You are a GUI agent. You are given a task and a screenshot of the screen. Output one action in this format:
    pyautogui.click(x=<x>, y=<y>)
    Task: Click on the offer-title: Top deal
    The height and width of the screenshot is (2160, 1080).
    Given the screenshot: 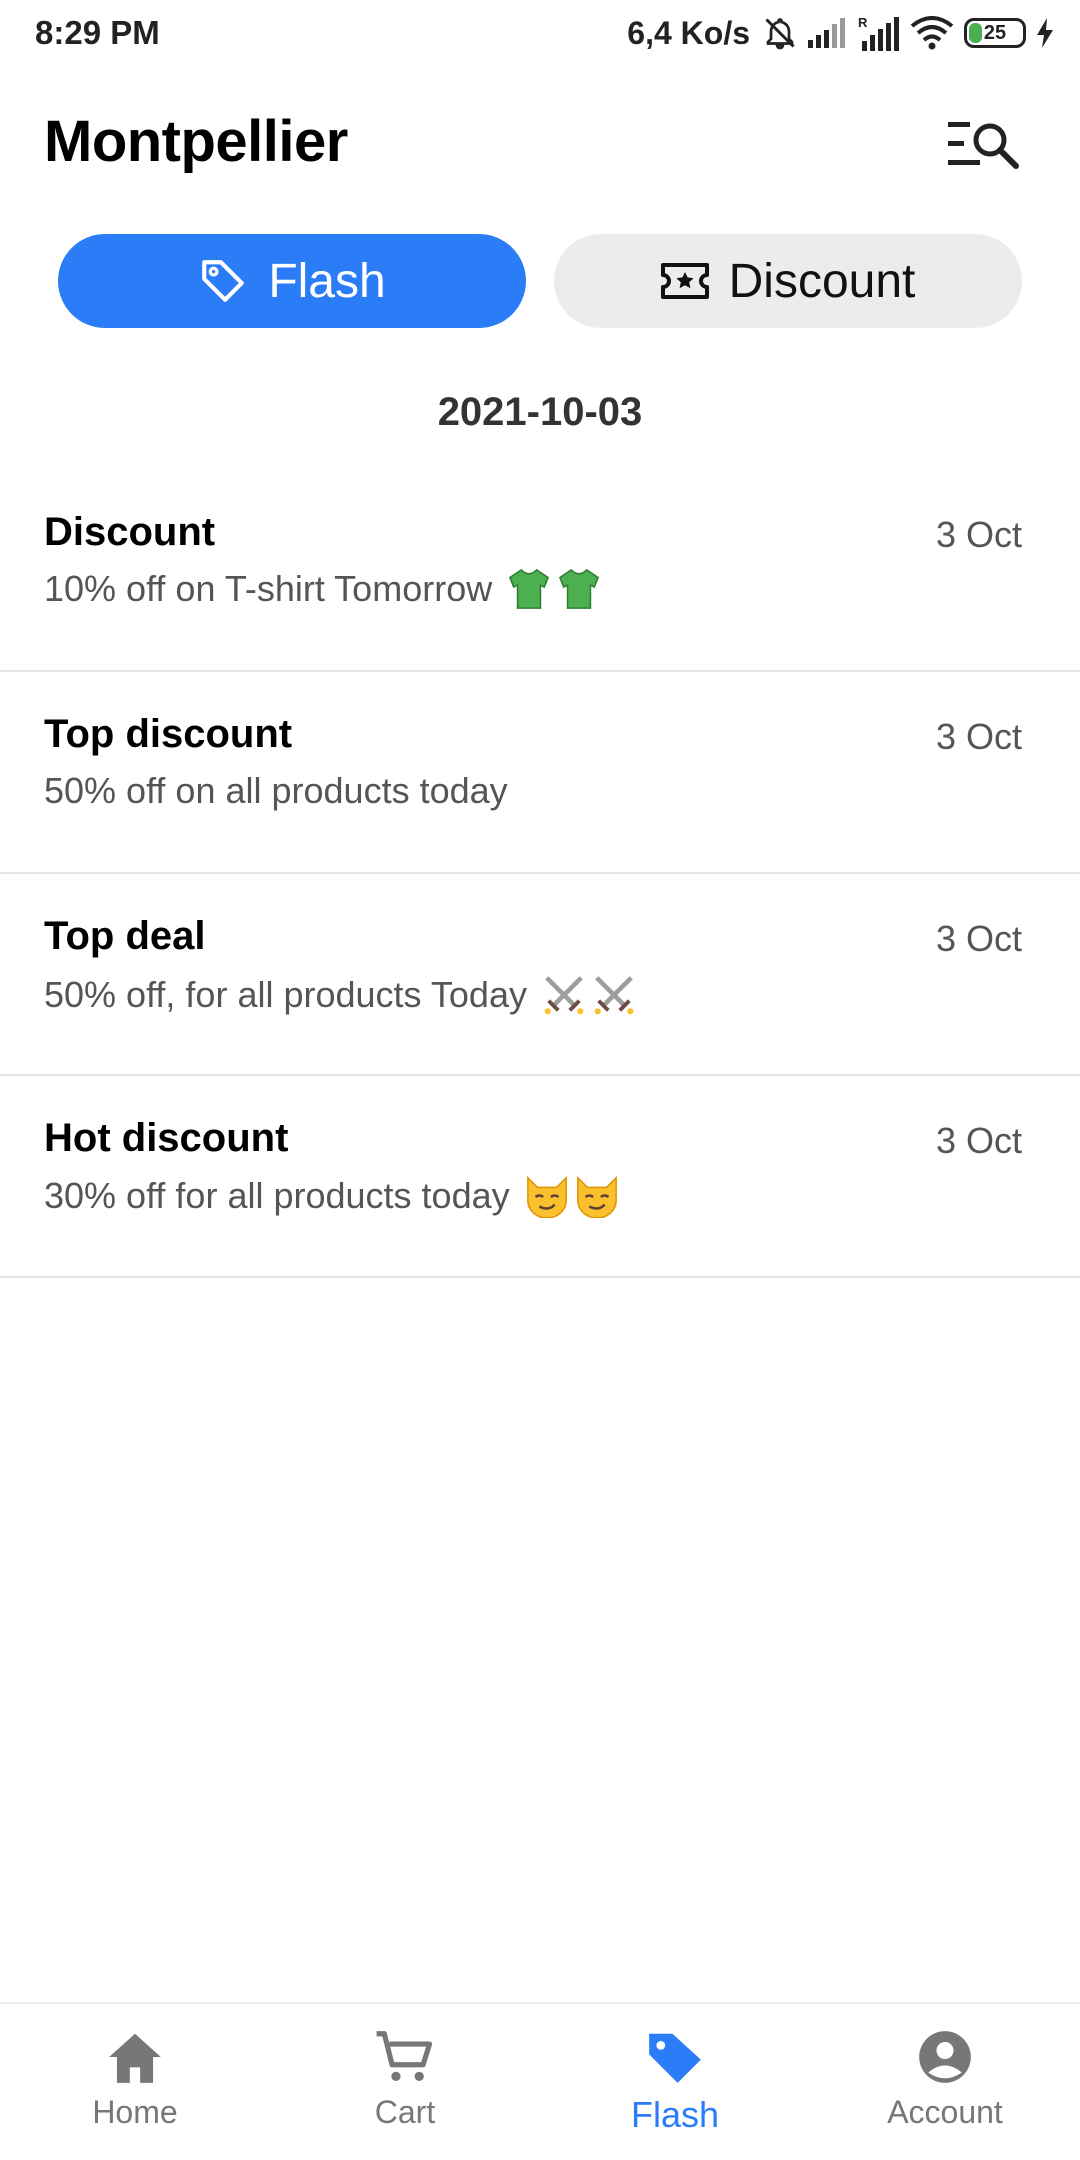 What is the action you would take?
    pyautogui.click(x=125, y=936)
    